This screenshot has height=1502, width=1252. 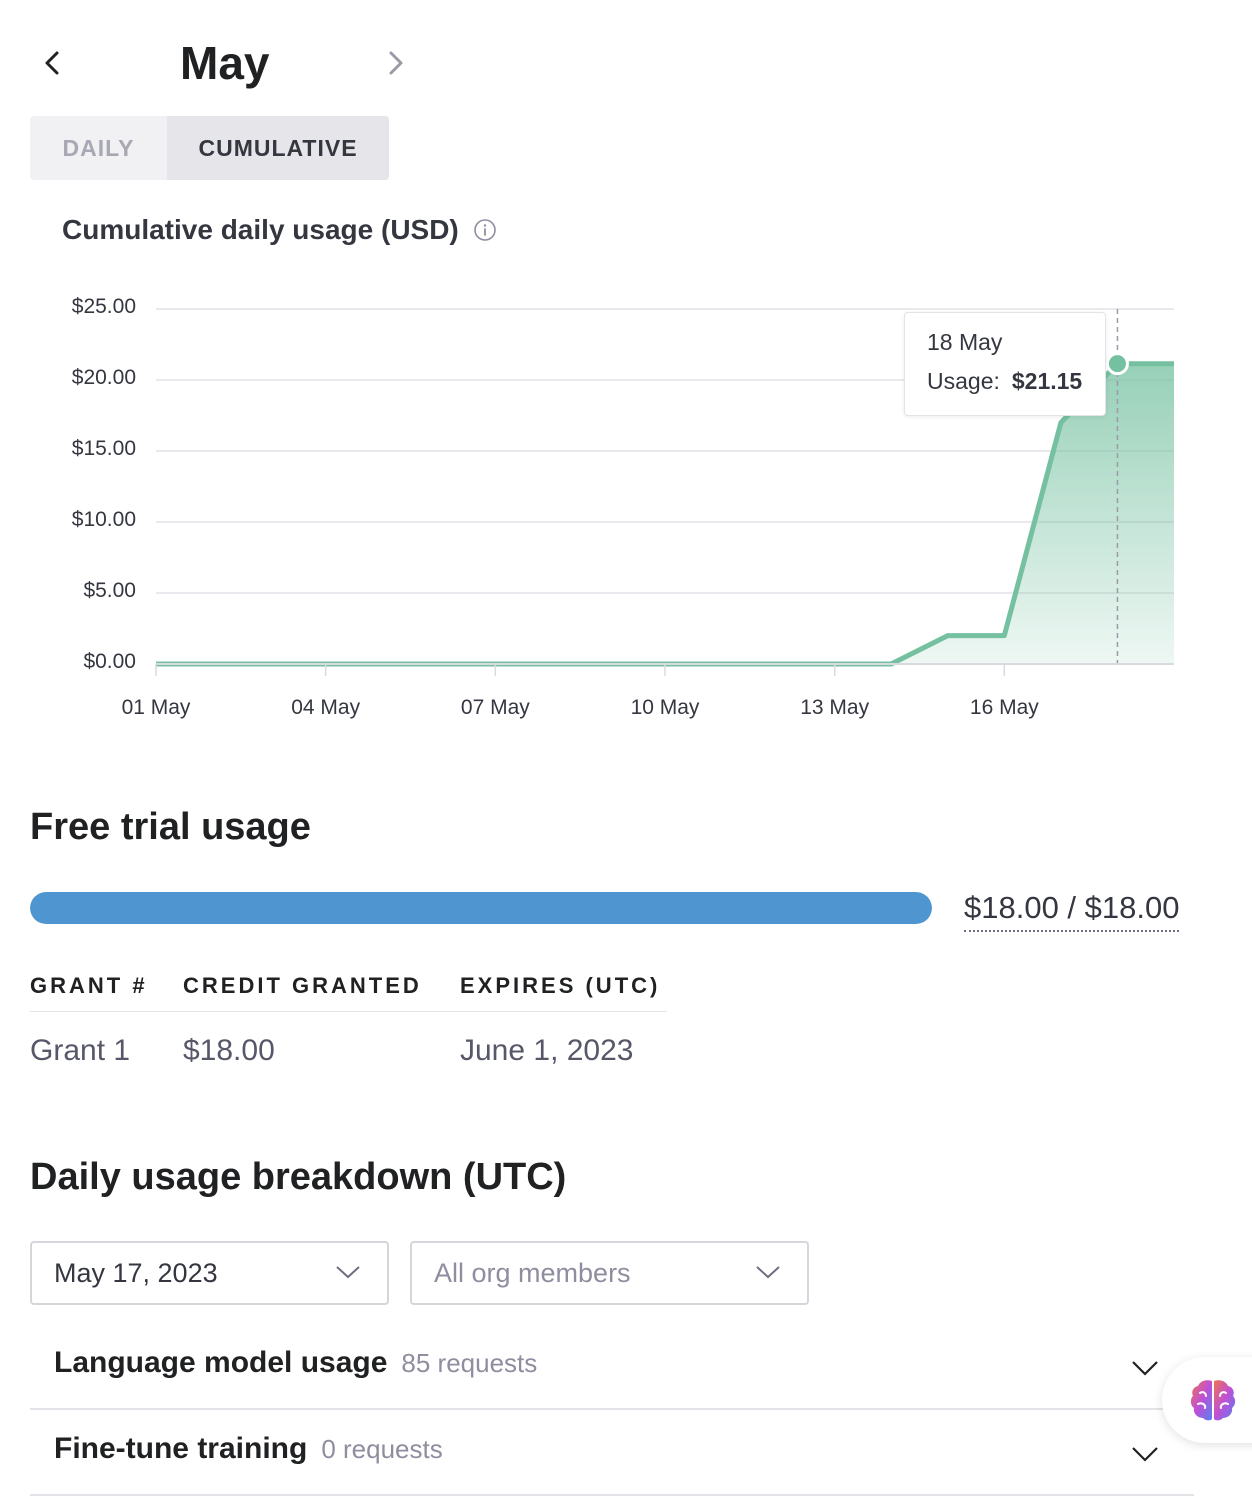 What do you see at coordinates (469, 1363) in the screenshot?
I see `request-count: 85 requests` at bounding box center [469, 1363].